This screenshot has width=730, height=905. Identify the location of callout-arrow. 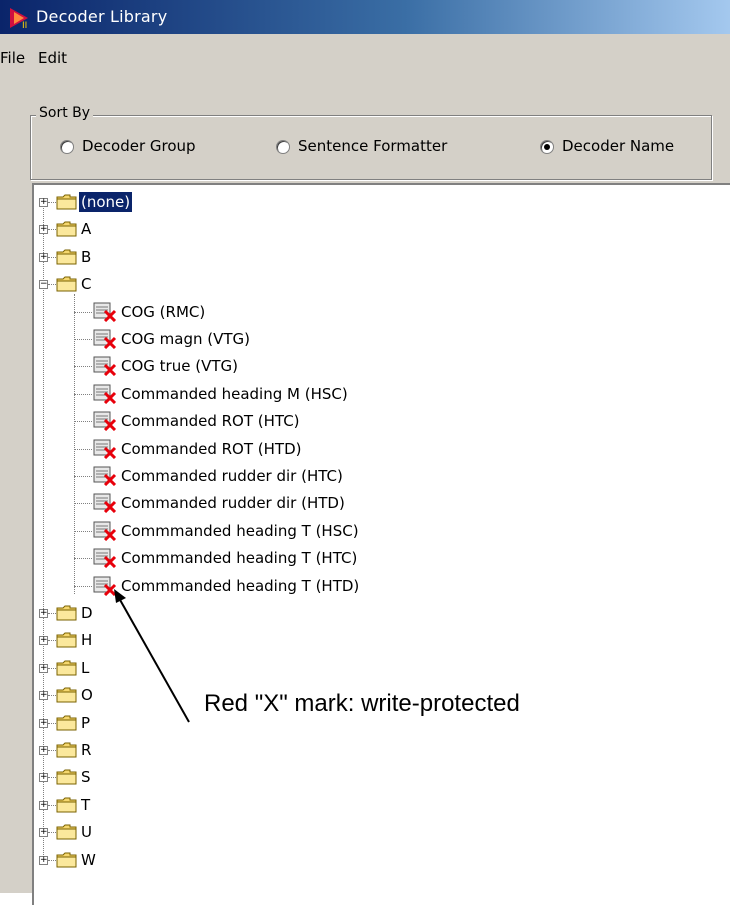
(152, 656).